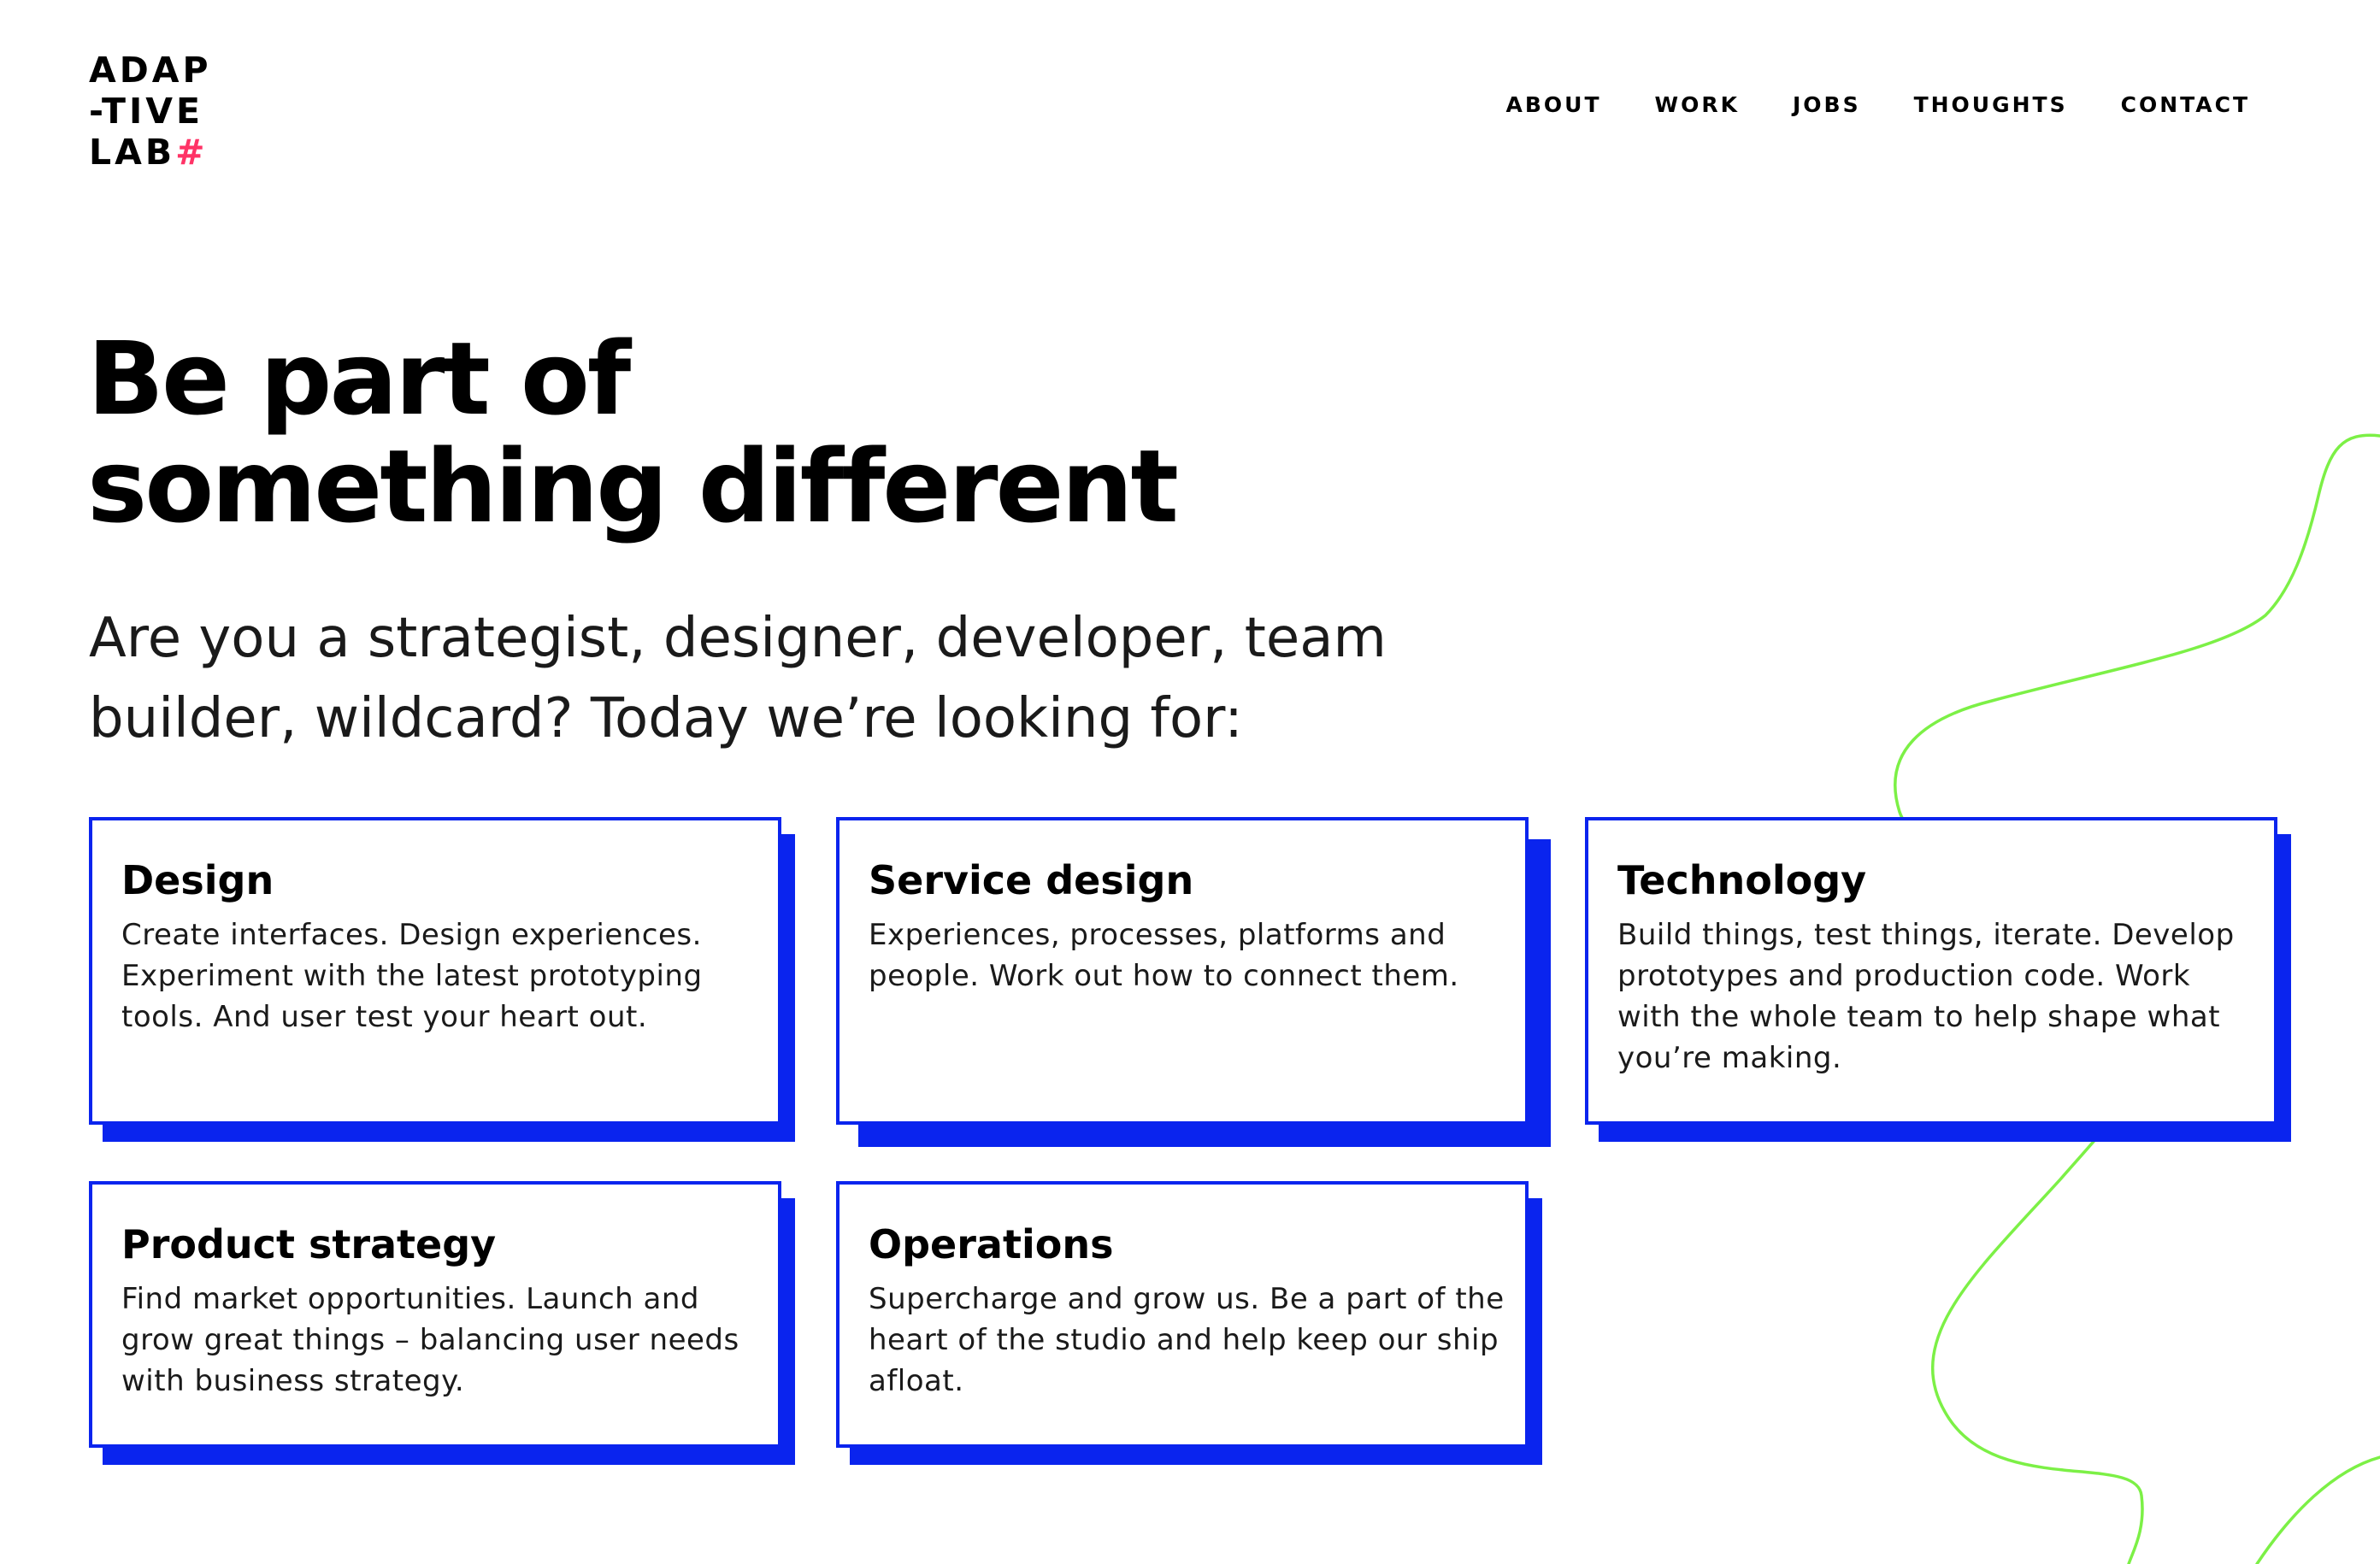 This screenshot has width=2380, height=1564. I want to click on nav-work-link: WORK, so click(1698, 104).